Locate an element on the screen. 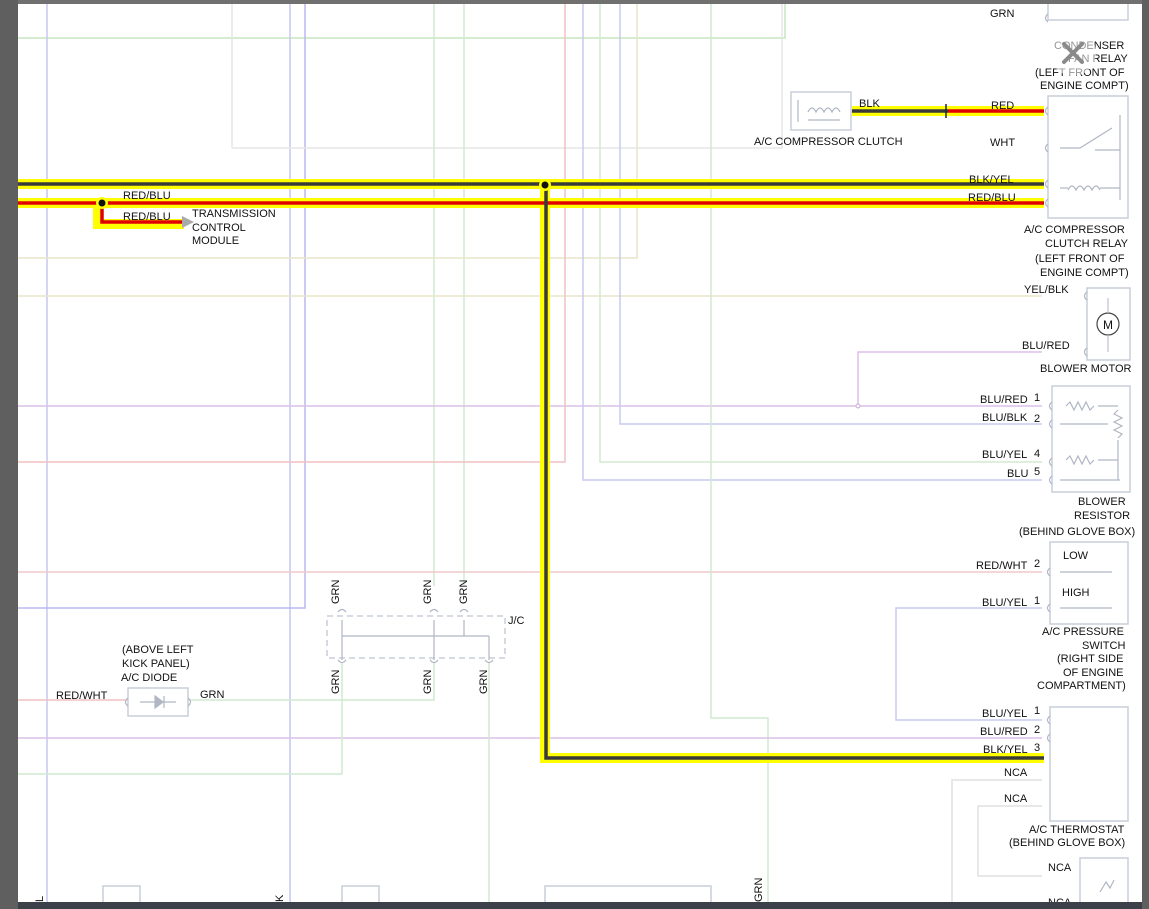  close-icon is located at coordinates (1073, 53).